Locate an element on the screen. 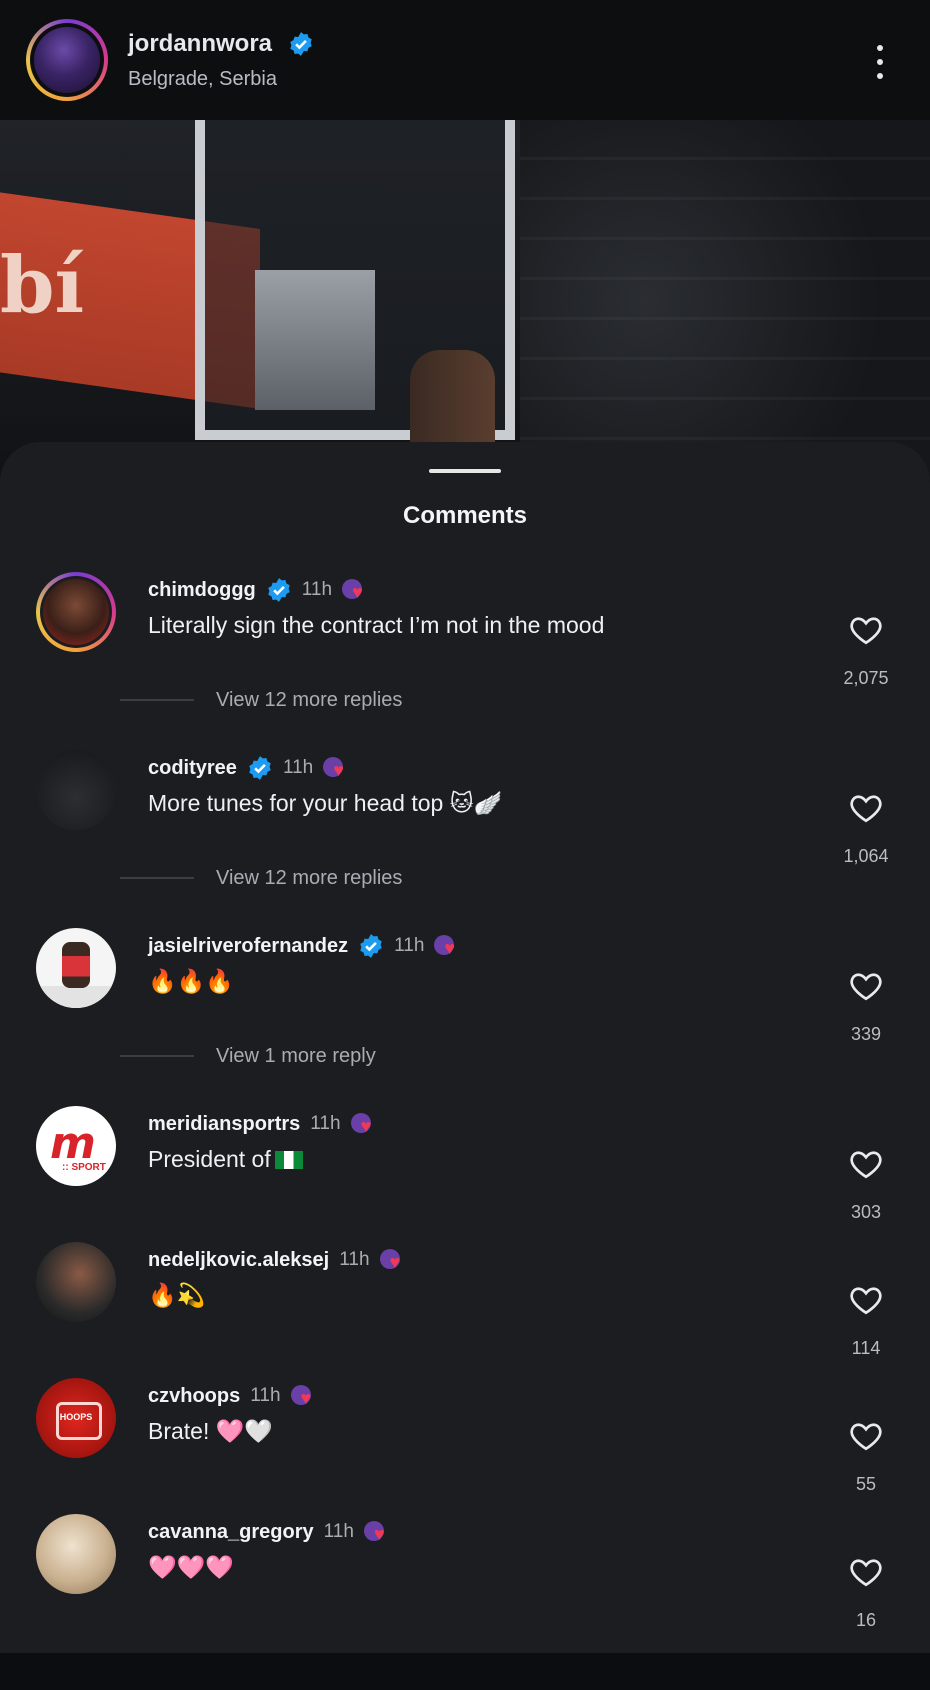  comment-text-row: President of is located at coordinates (225, 1159).